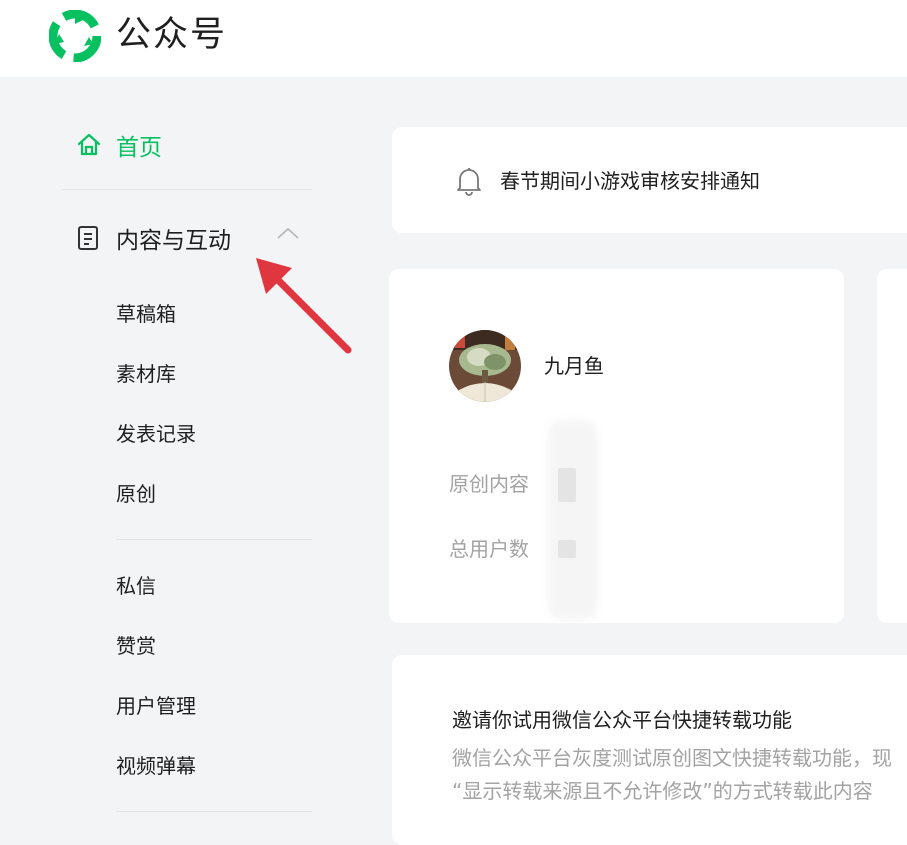  I want to click on sidebar-item-video-danmaku: 视频弹幕, so click(156, 766).